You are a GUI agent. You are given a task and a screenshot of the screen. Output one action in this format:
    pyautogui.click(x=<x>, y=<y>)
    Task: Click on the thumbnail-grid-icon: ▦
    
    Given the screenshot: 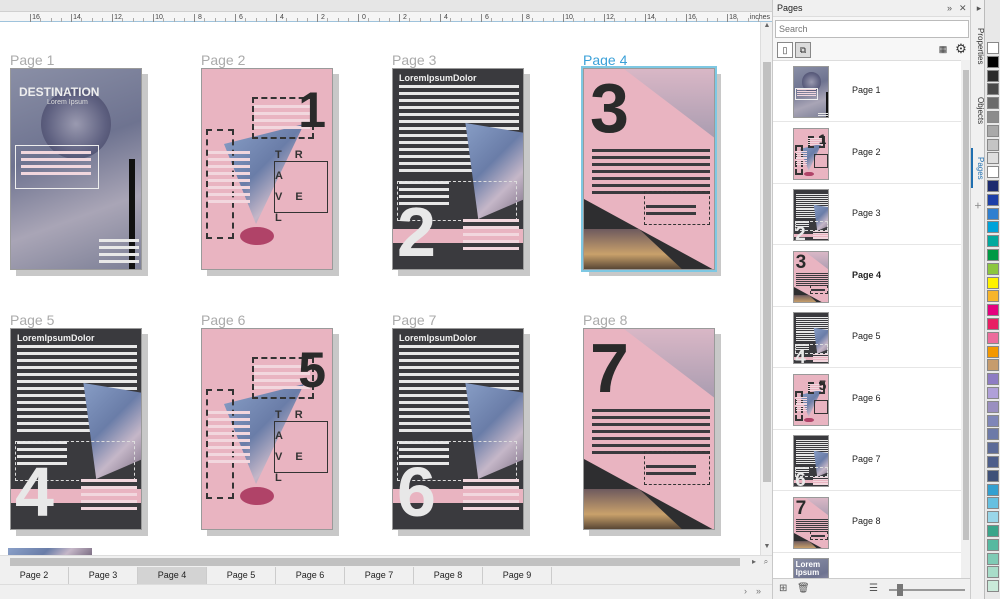 What is the action you would take?
    pyautogui.click(x=943, y=50)
    